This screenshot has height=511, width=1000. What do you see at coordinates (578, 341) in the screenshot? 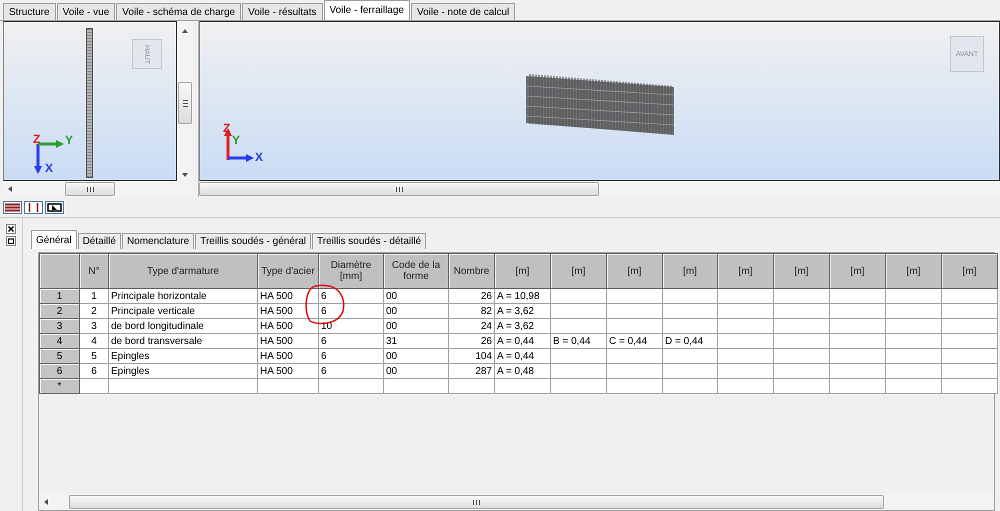
I see `table-cell: B = 0,44` at bounding box center [578, 341].